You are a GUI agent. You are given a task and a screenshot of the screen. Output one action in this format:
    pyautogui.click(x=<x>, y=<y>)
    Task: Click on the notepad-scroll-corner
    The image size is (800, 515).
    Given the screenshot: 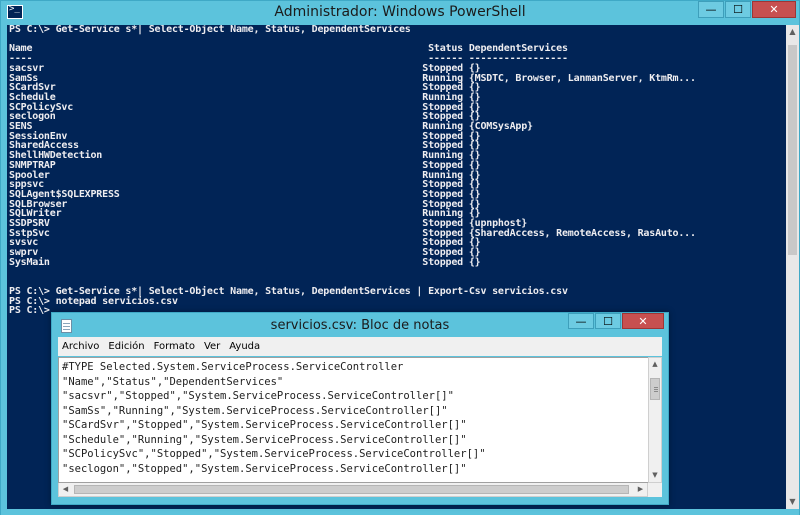 What is the action you would take?
    pyautogui.click(x=655, y=490)
    